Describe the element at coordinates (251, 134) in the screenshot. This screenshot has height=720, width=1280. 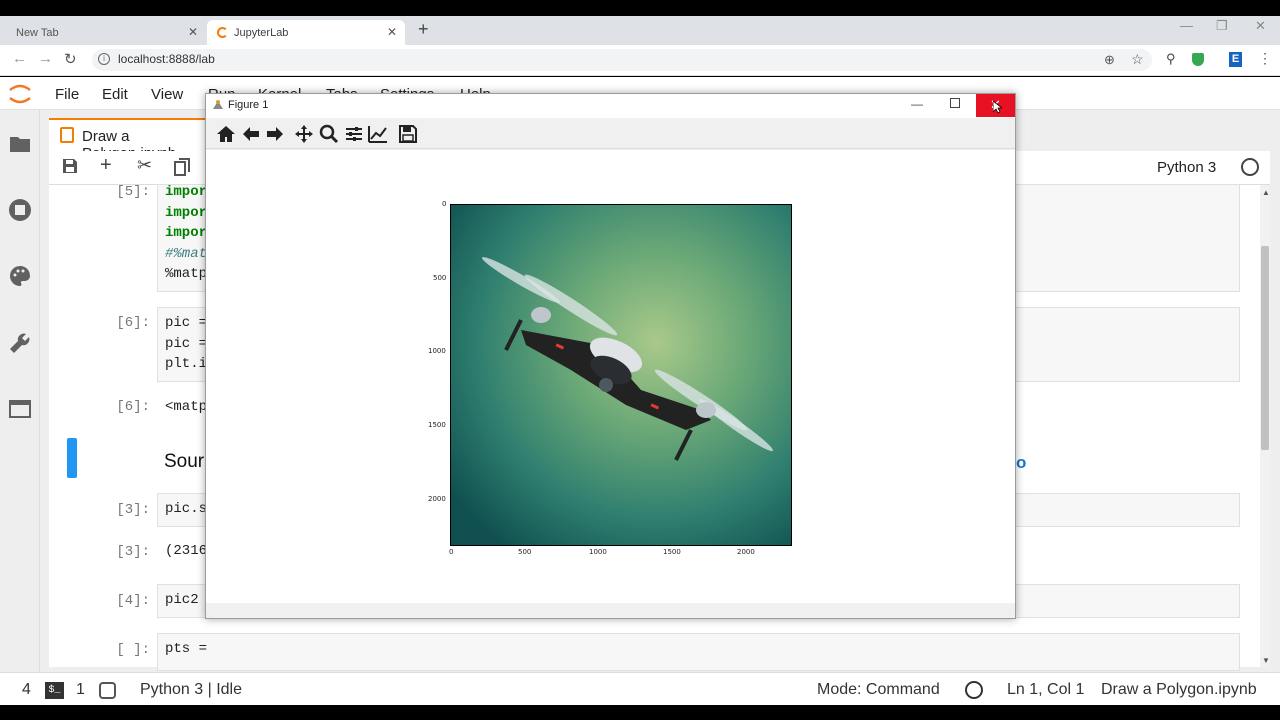
I see `back-icon` at that location.